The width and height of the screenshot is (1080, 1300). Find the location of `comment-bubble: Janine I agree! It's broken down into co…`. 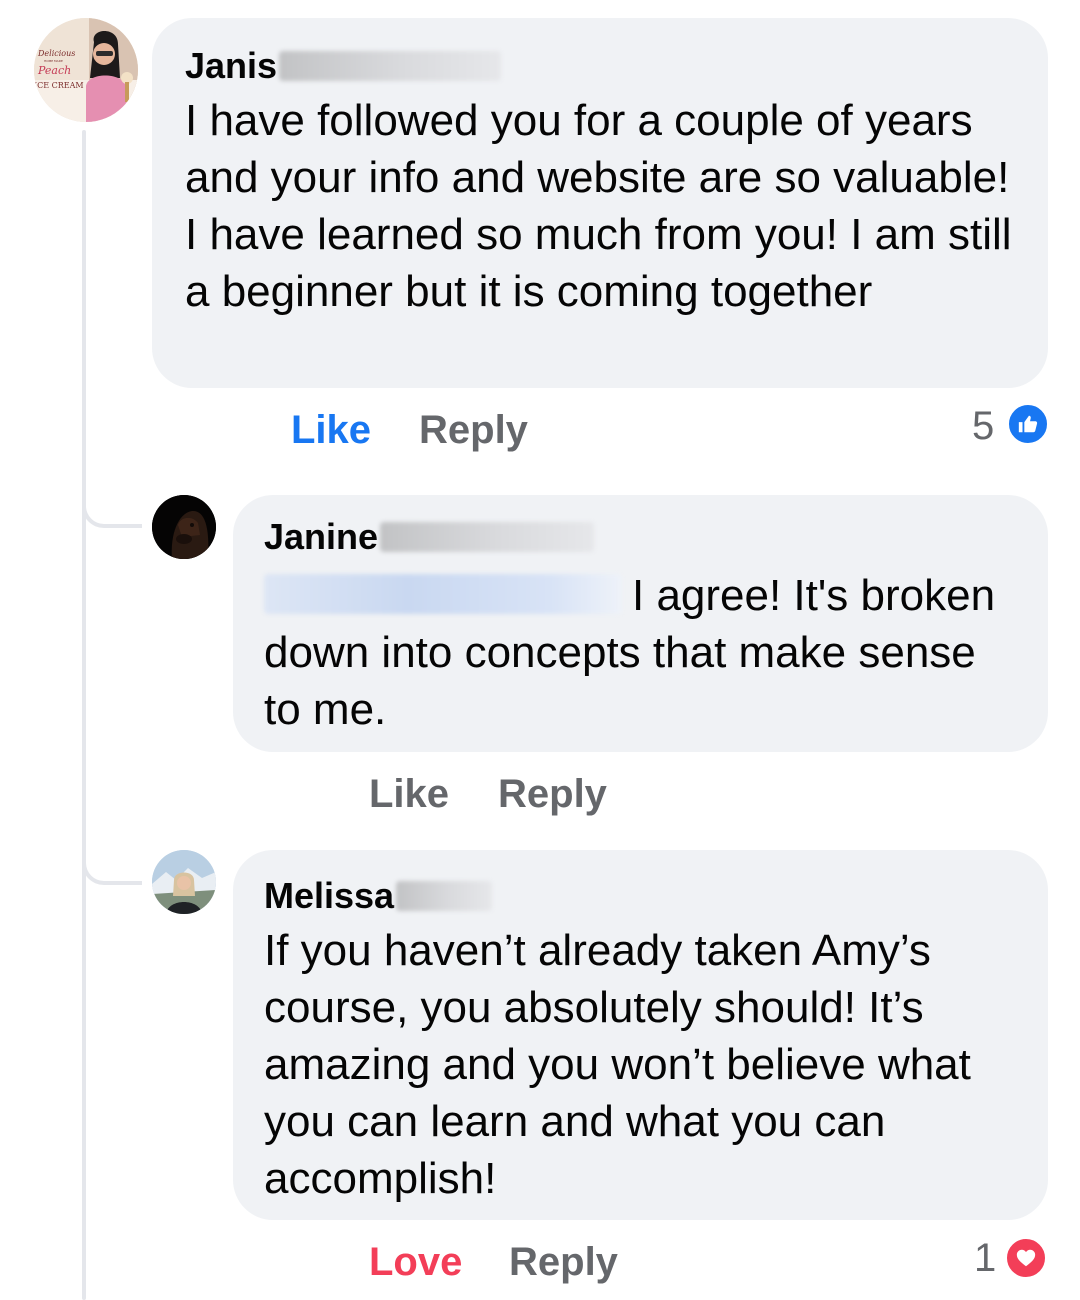

comment-bubble: Janine I agree! It's broken down into co… is located at coordinates (640, 623).